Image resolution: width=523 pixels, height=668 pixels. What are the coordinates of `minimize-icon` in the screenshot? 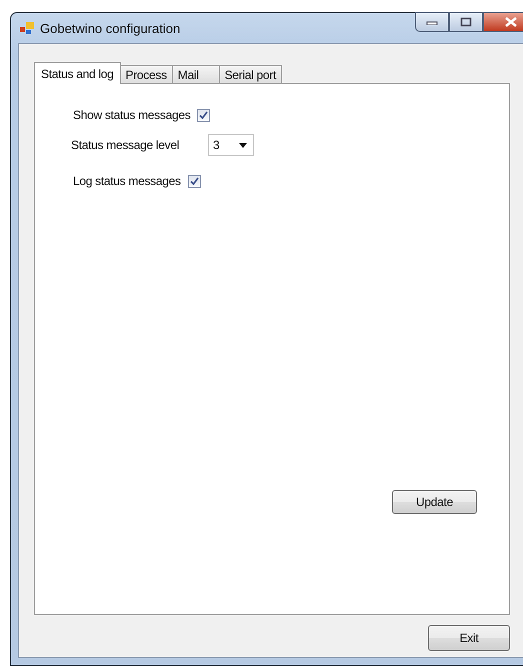 It's located at (432, 22).